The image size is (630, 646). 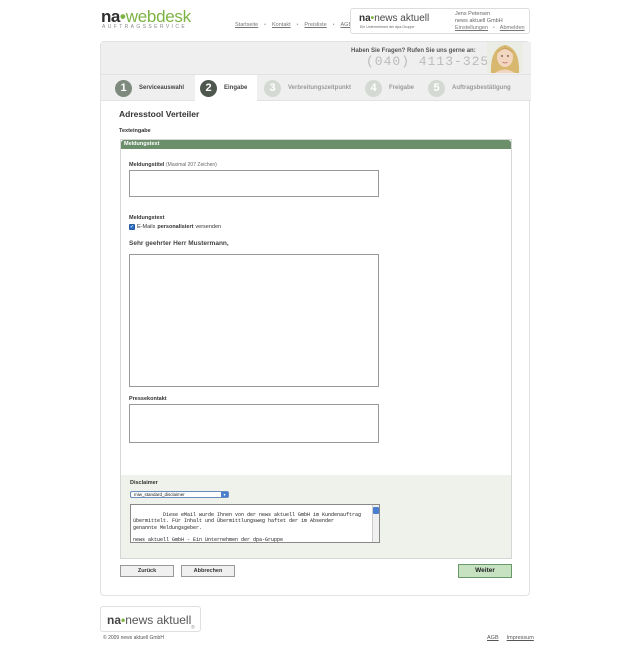 I want to click on user-info: Jens Petersen news aktuell GmbH, so click(x=479, y=18).